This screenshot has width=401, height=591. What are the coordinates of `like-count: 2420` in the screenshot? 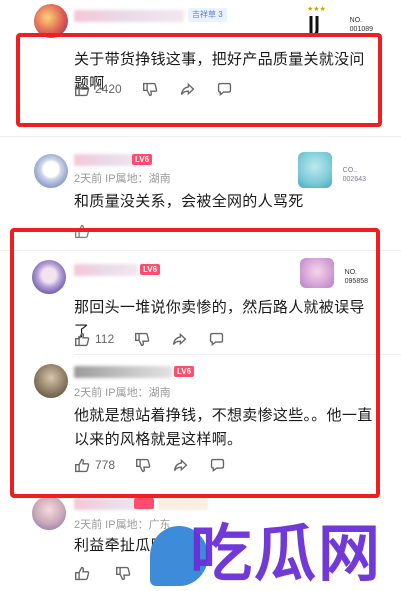 It's located at (108, 89).